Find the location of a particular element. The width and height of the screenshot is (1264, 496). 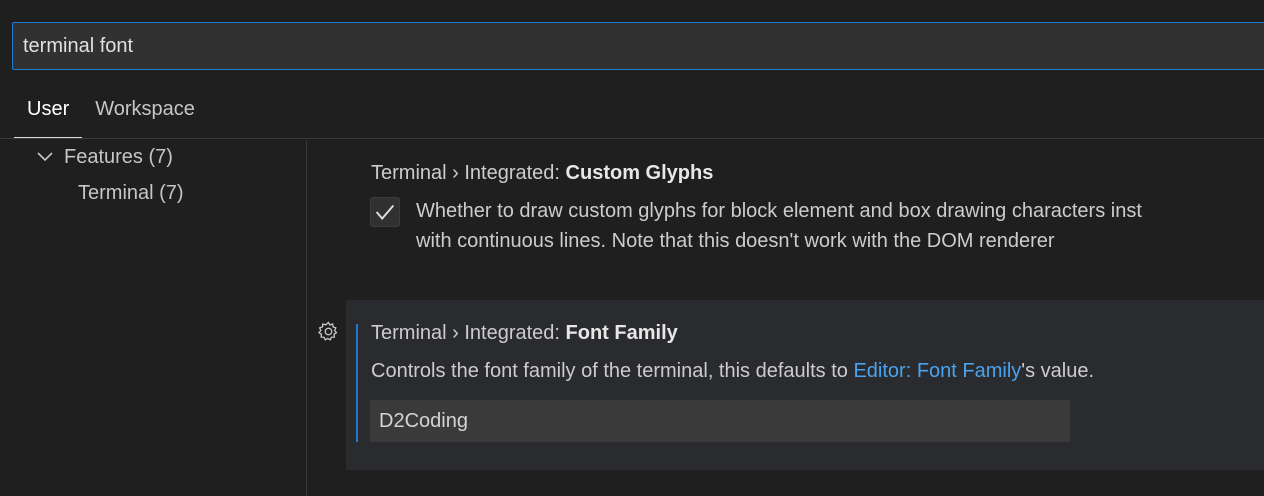

gear-icon is located at coordinates (328, 331).